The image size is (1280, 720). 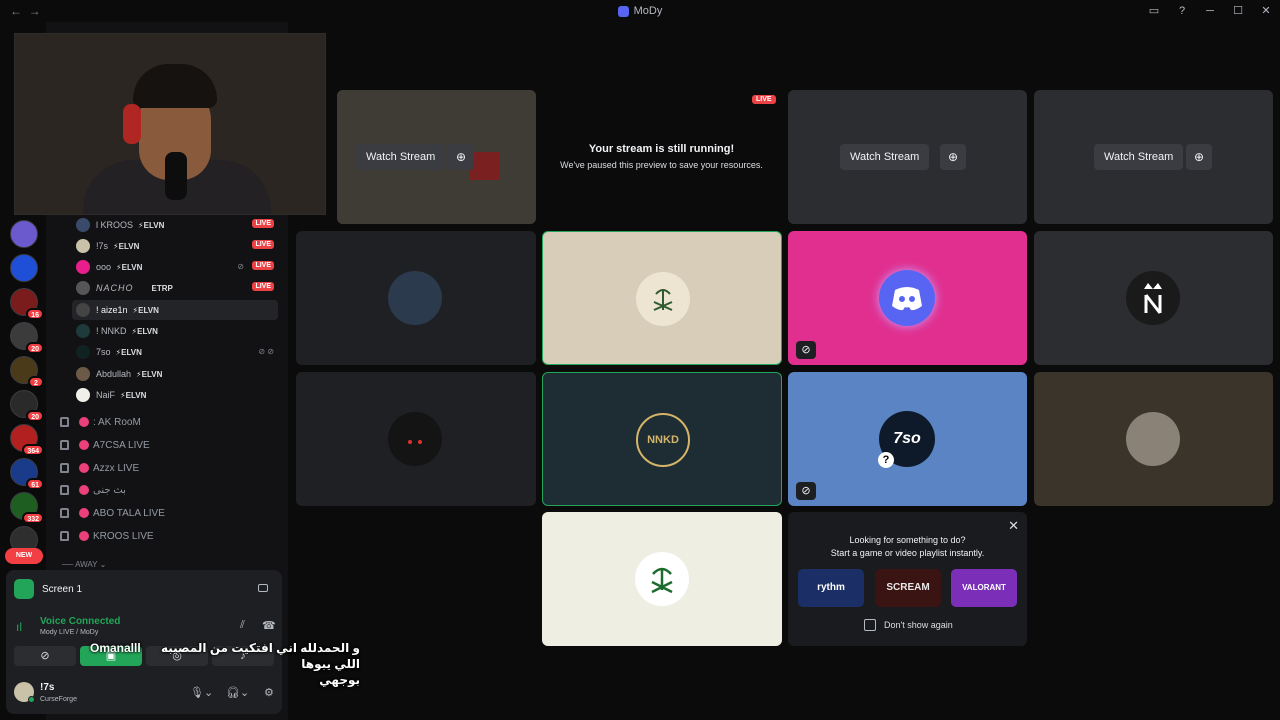 What do you see at coordinates (115, 288) in the screenshot?
I see `member-name: NACHO` at bounding box center [115, 288].